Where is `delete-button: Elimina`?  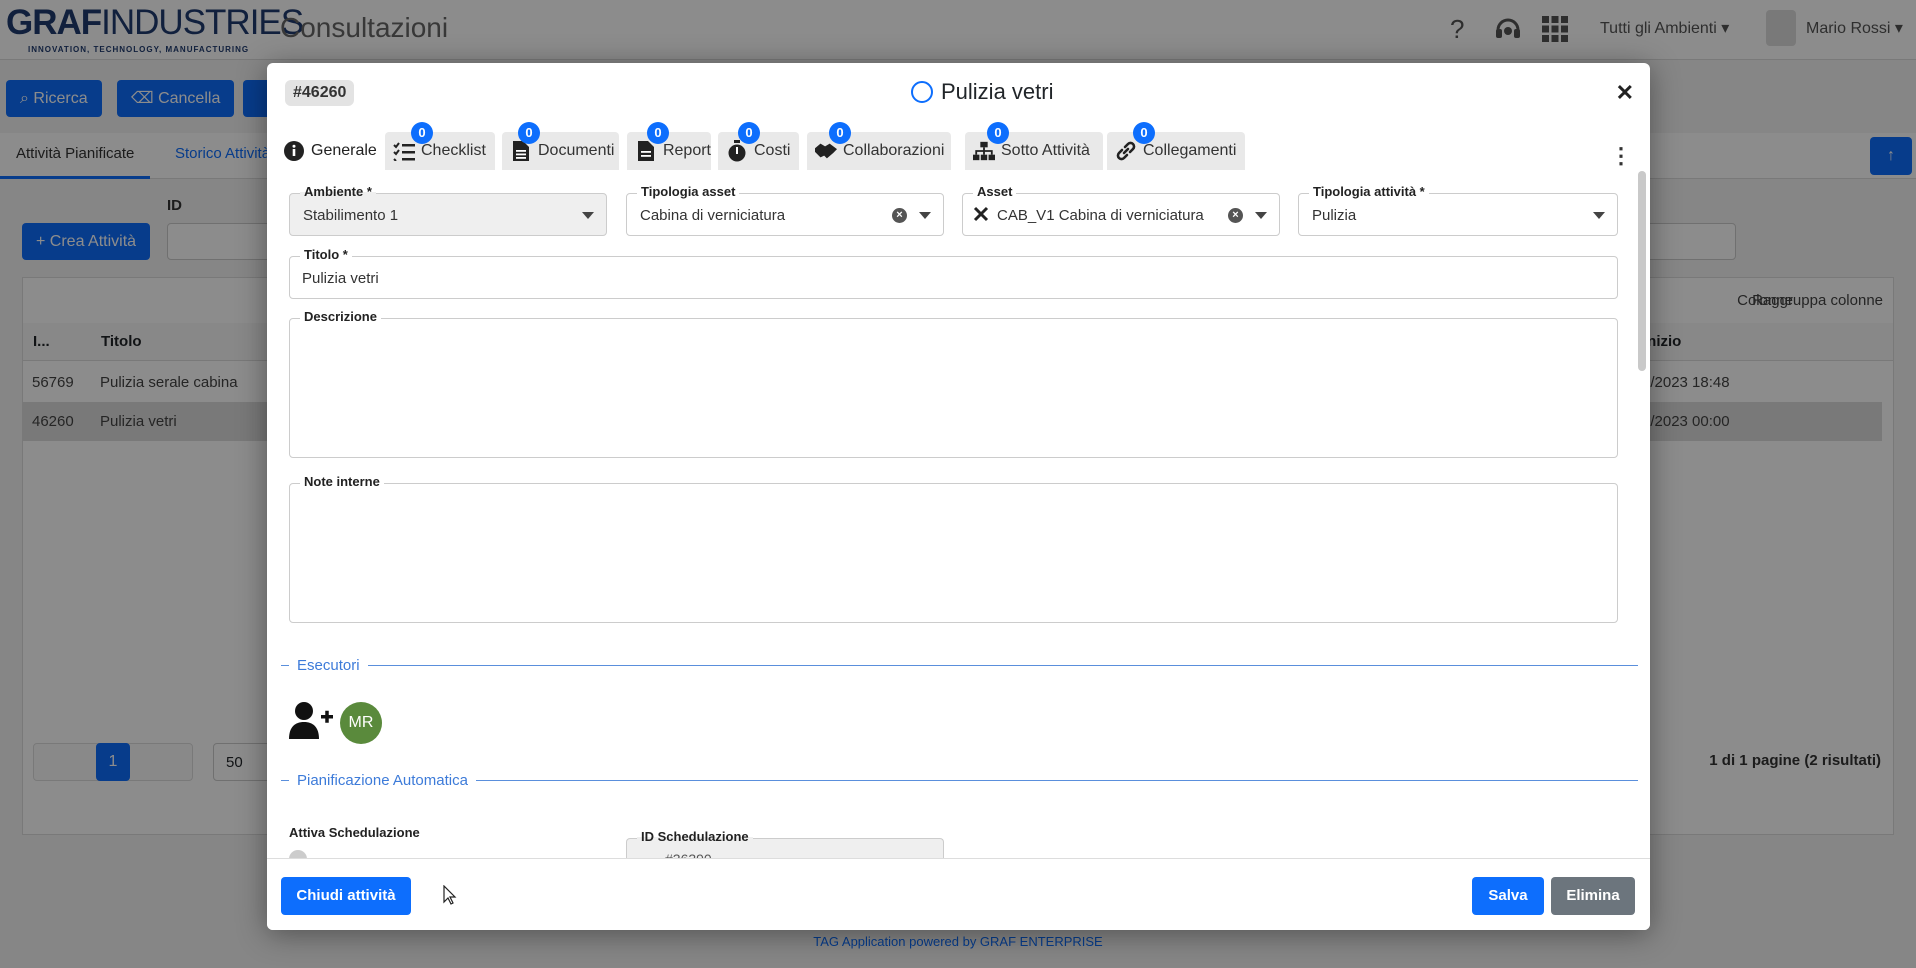 delete-button: Elimina is located at coordinates (1593, 896).